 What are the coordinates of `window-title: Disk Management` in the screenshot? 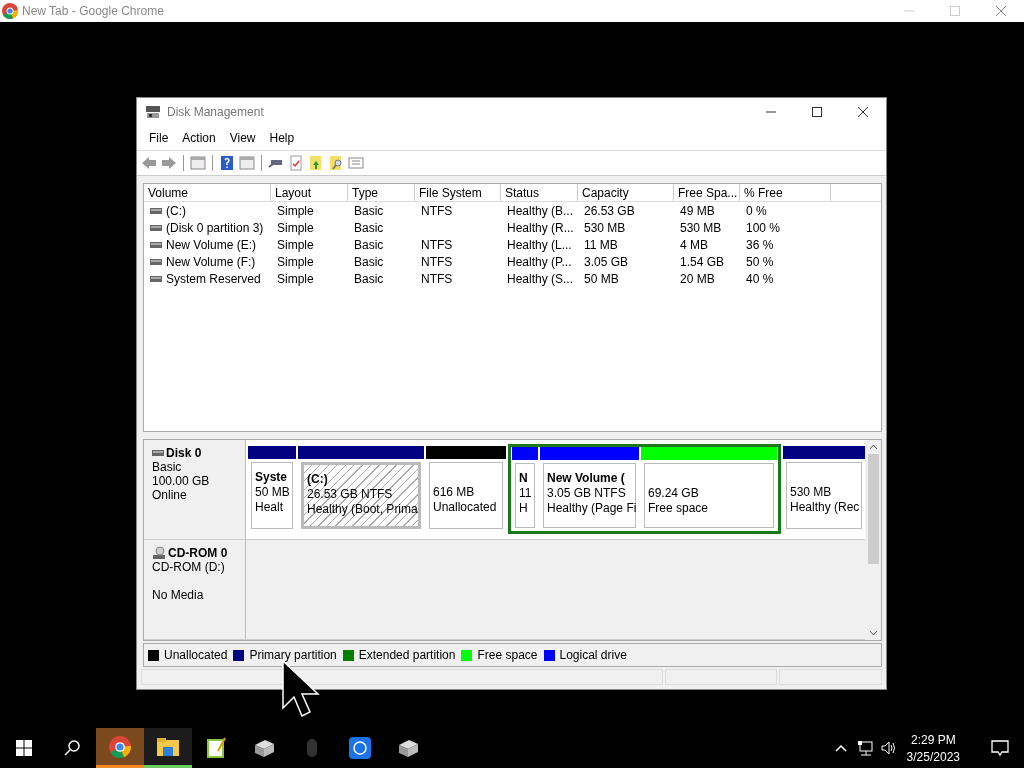 It's located at (216, 112).